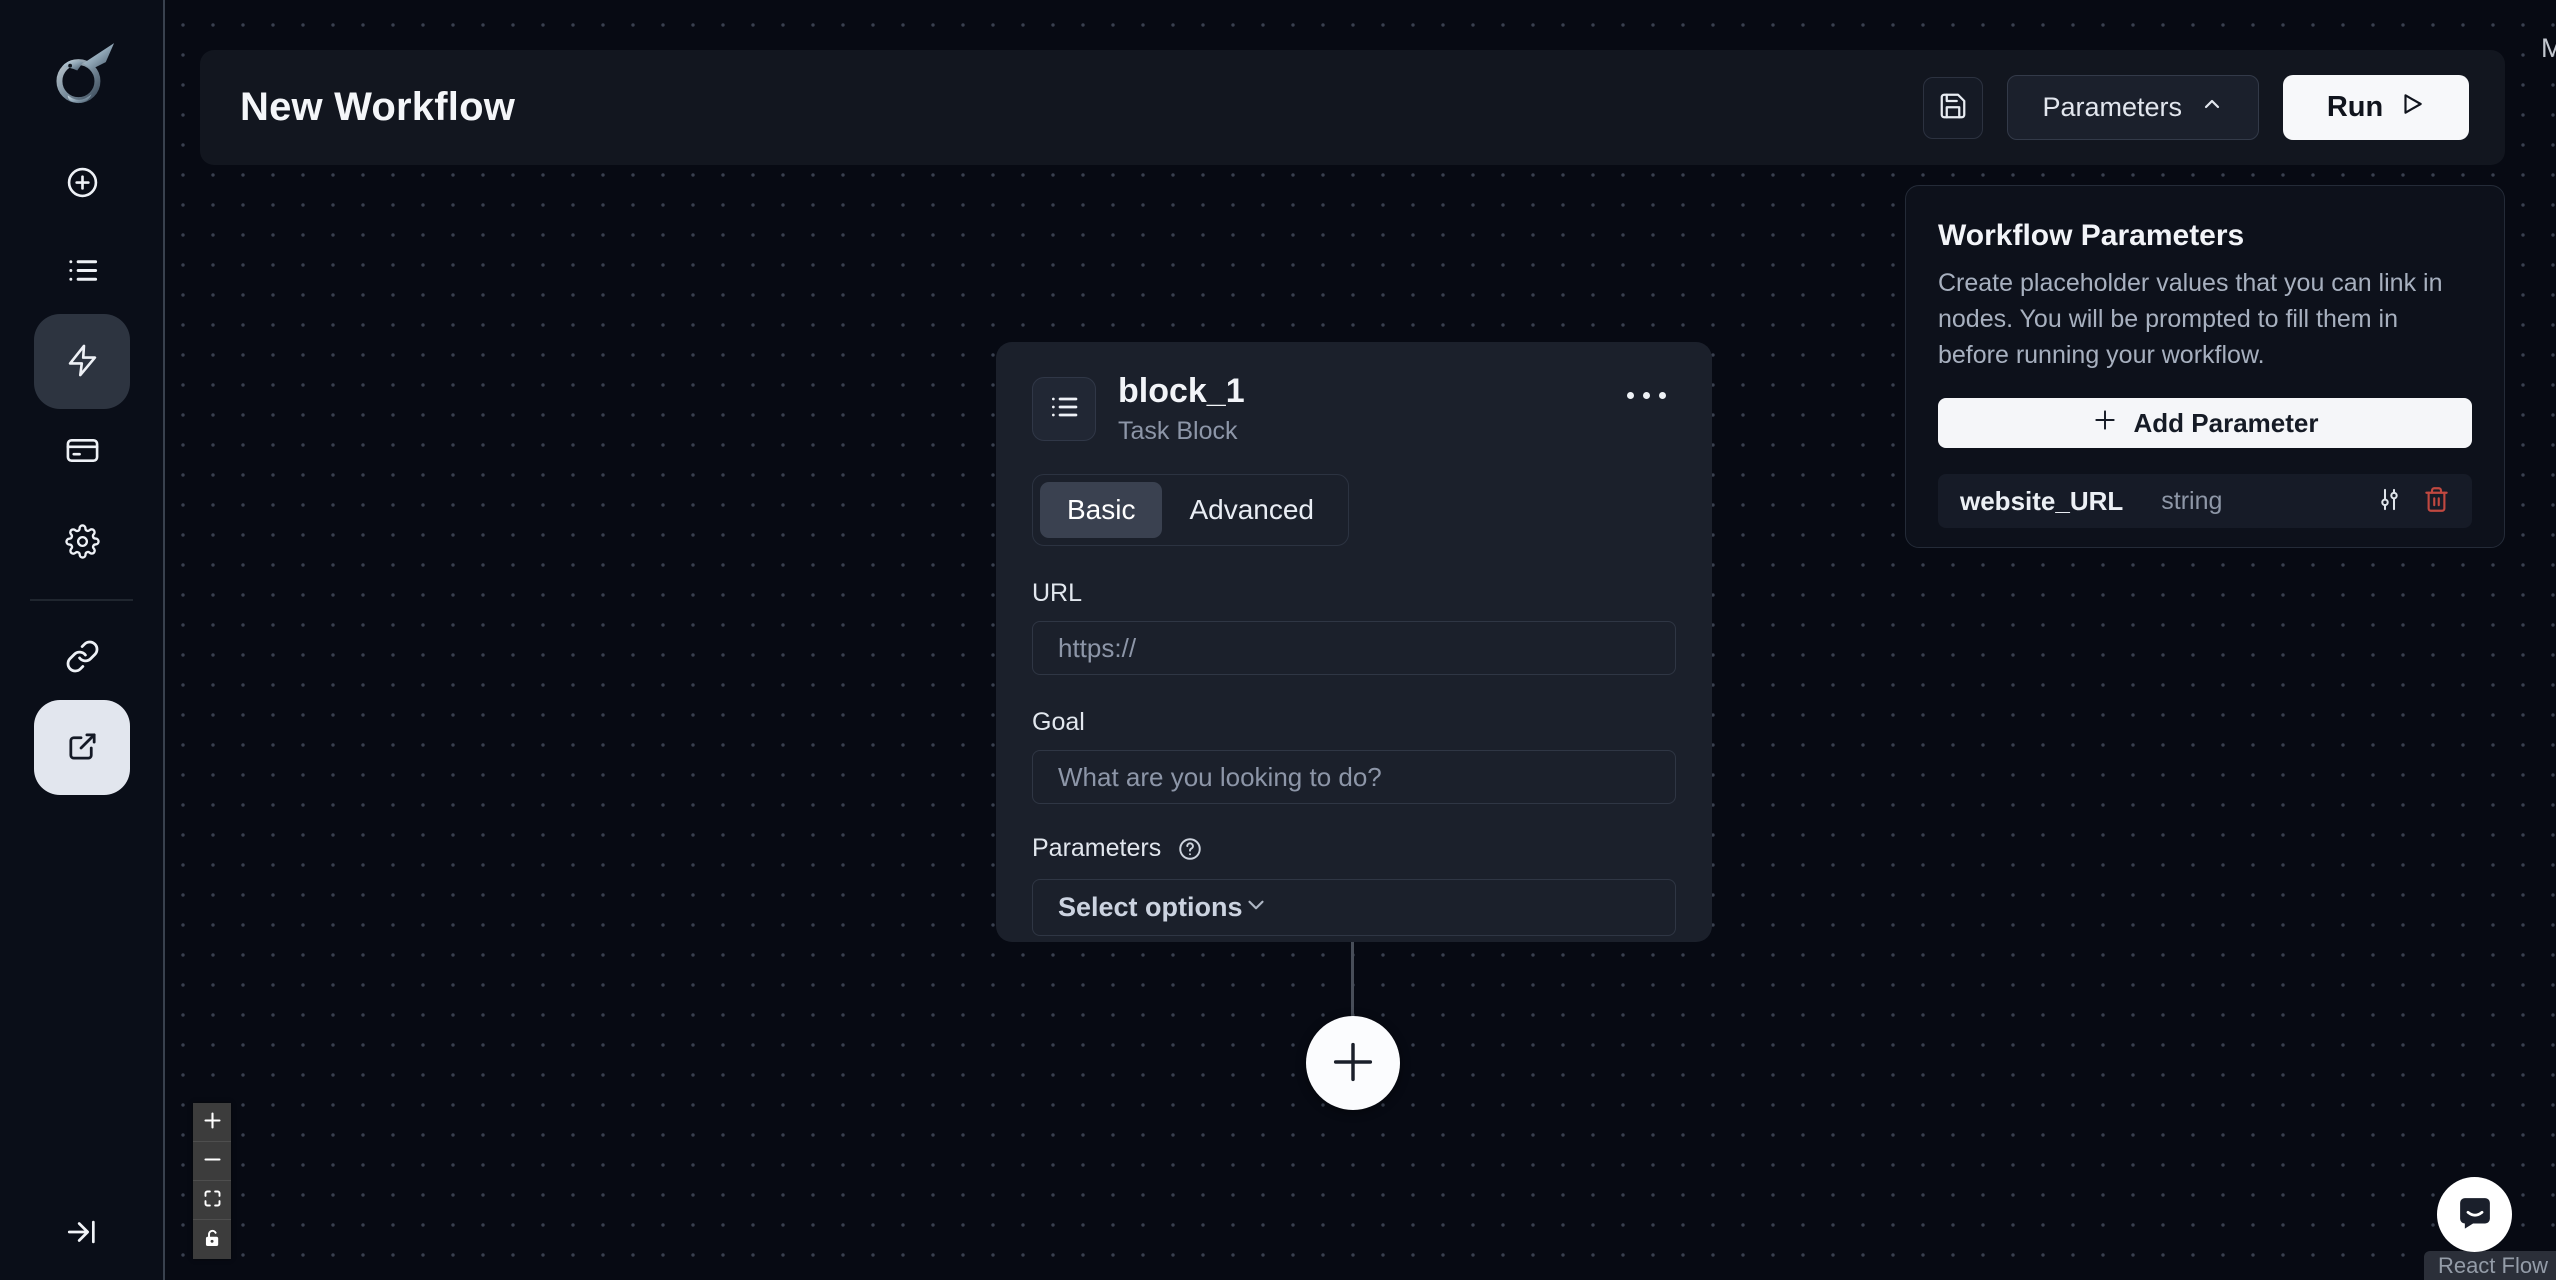  I want to click on add-parameter-button: Add Parameter, so click(2205, 423).